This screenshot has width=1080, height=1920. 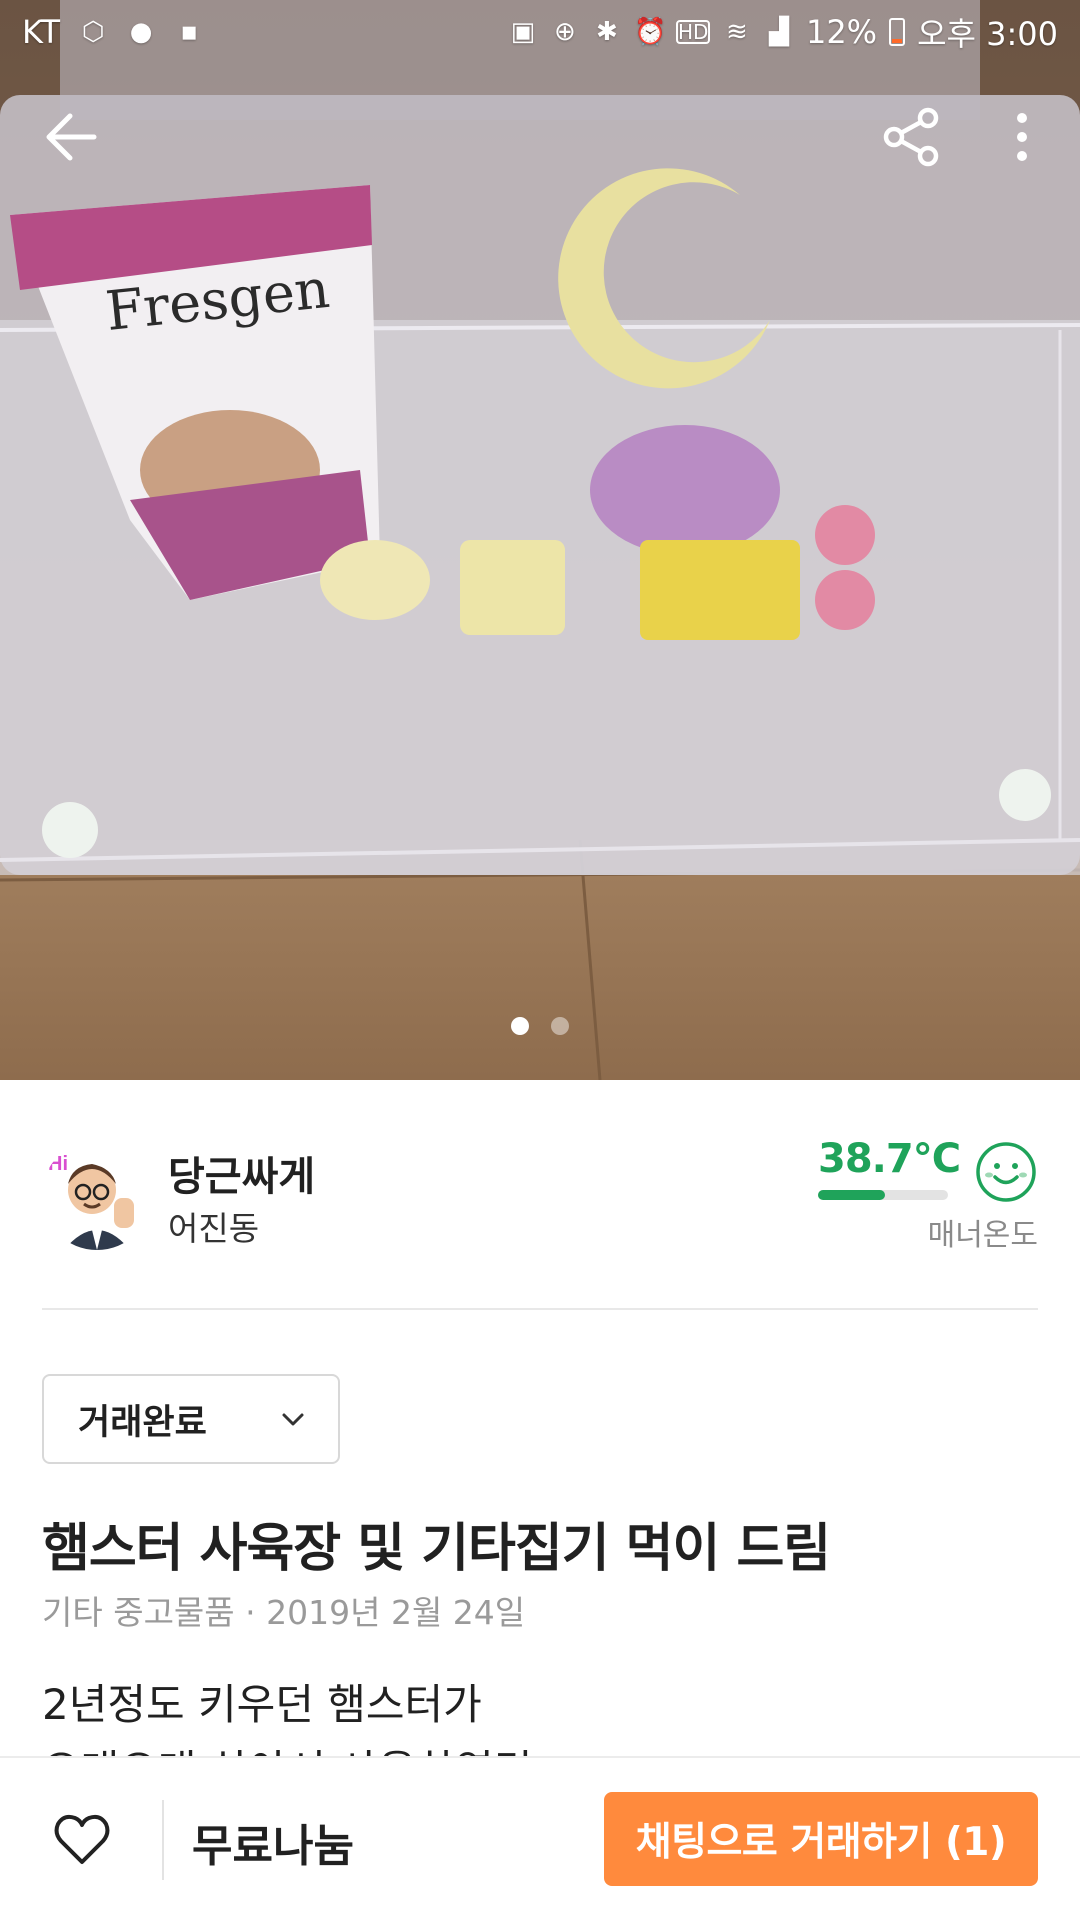 What do you see at coordinates (93, 32) in the screenshot?
I see `app-notification-icon: ⬡` at bounding box center [93, 32].